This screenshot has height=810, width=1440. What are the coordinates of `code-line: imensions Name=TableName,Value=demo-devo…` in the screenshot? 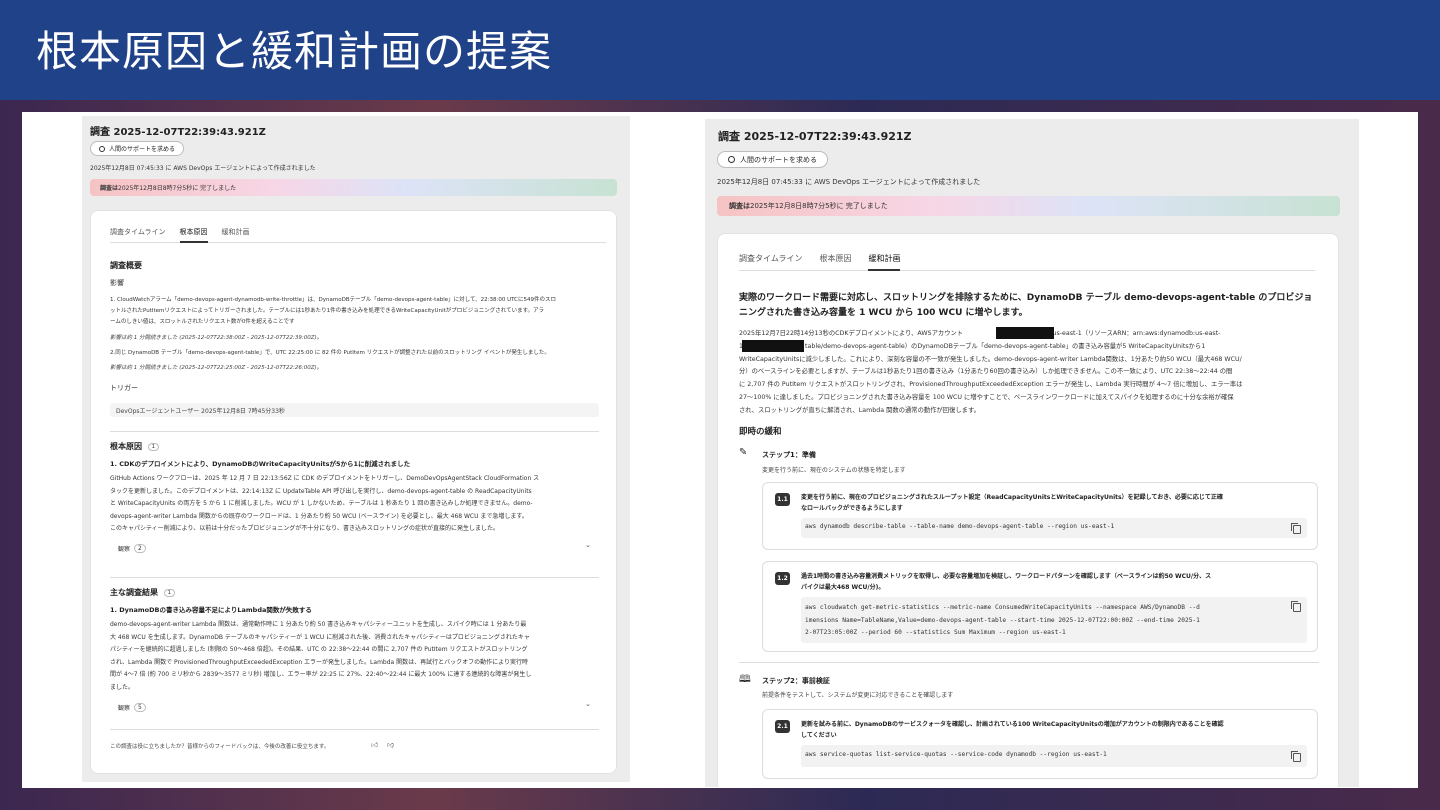 It's located at (1002, 620).